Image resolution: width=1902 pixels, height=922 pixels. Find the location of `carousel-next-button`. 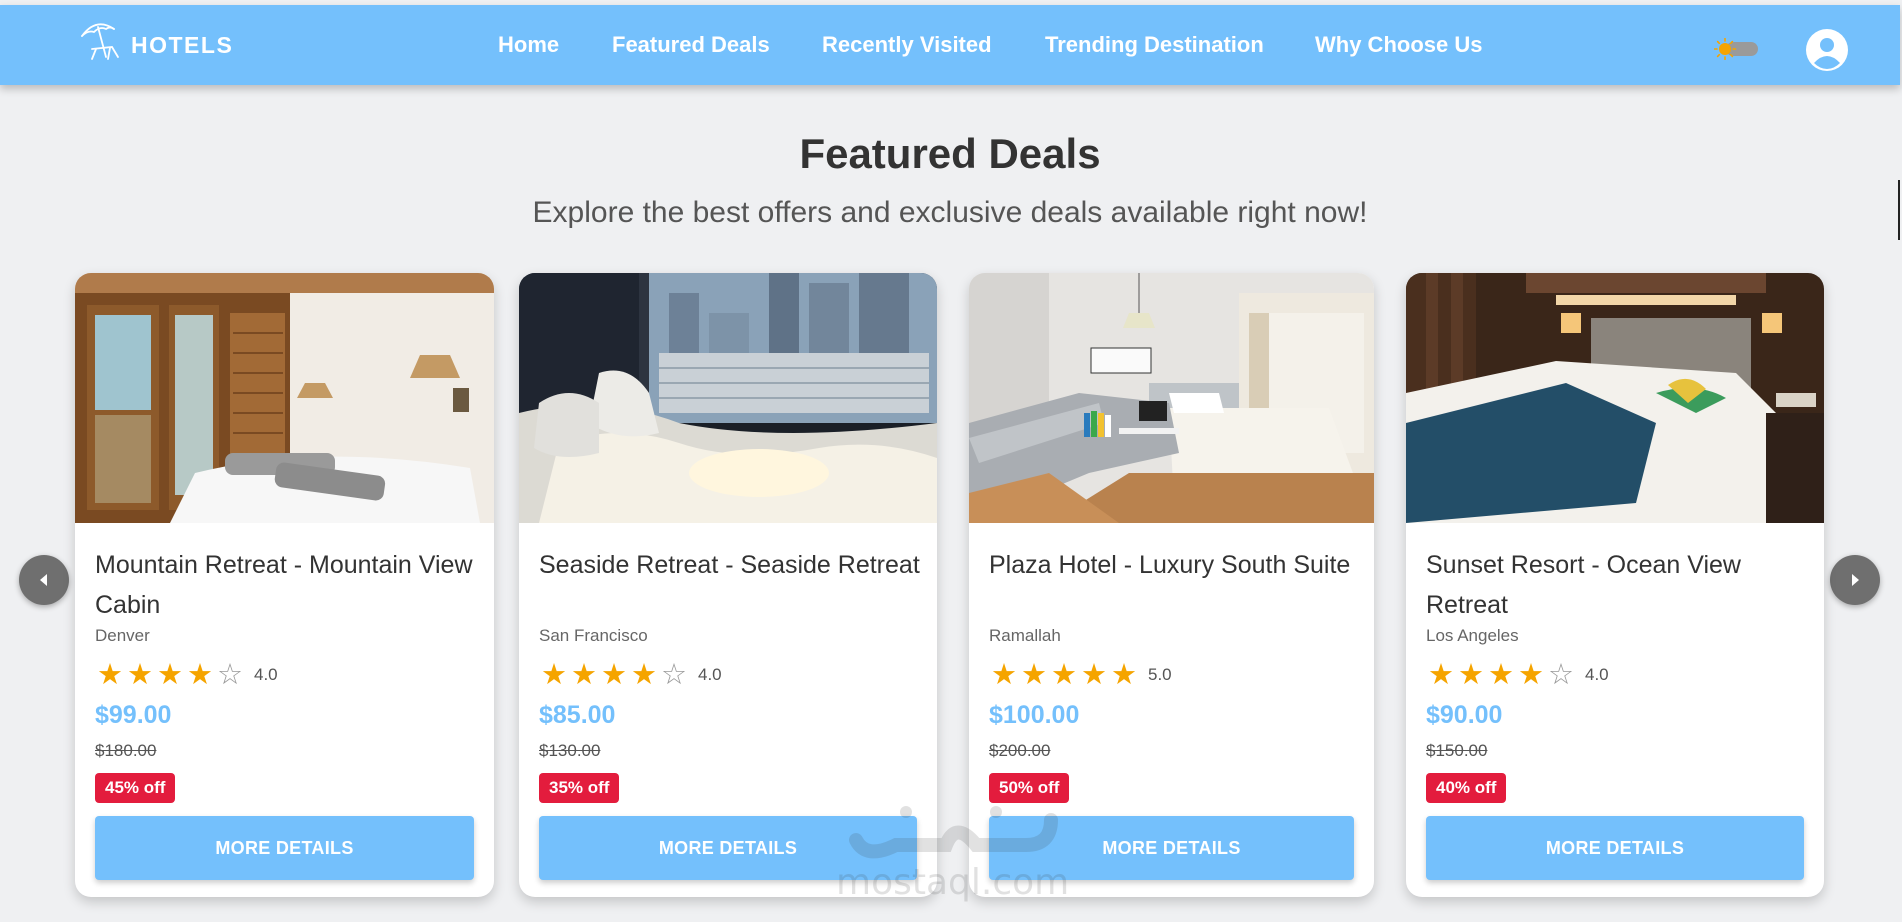

carousel-next-button is located at coordinates (1855, 580).